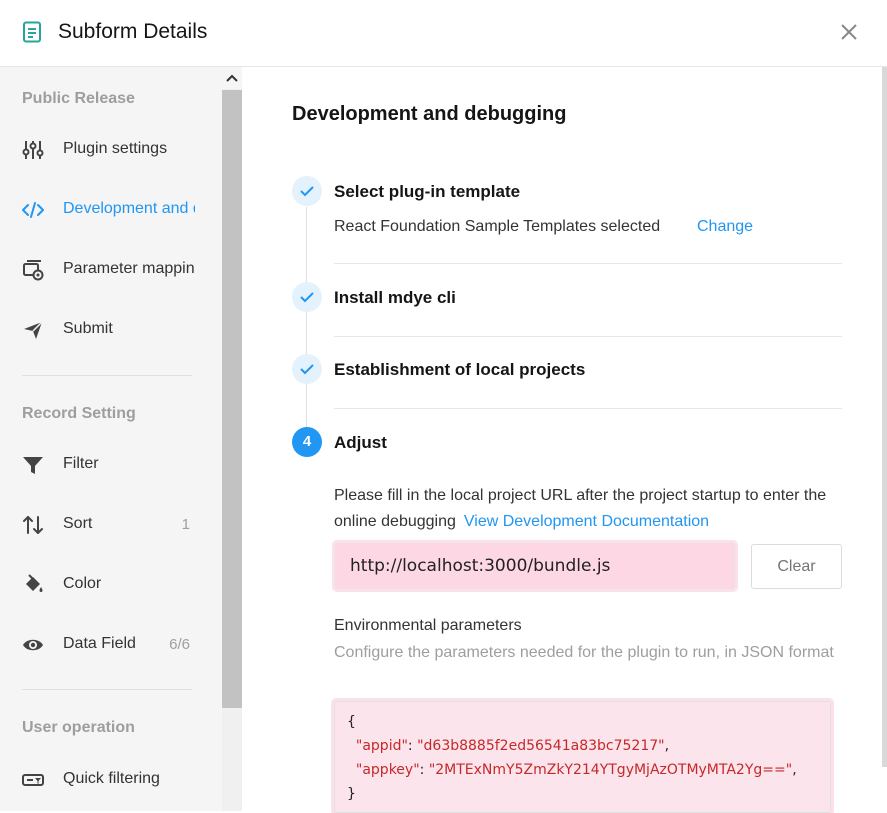 The image size is (887, 813). Describe the element at coordinates (586, 521) in the screenshot. I see `view-documentation-link: View Development Documentation` at that location.